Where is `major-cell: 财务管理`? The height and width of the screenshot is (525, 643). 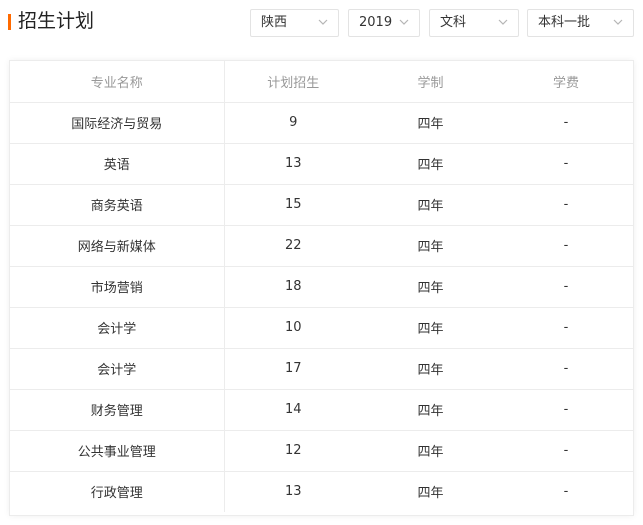 major-cell: 财务管理 is located at coordinates (117, 410).